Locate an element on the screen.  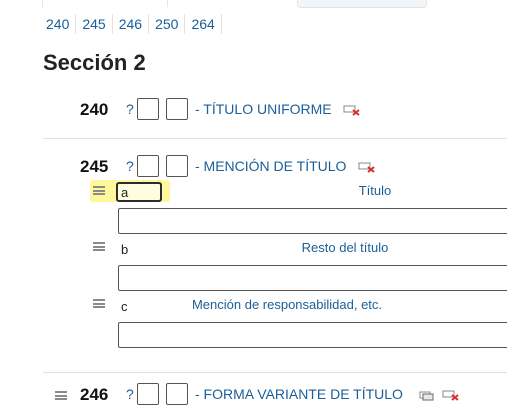
tab-strip is located at coordinates (253, 4).